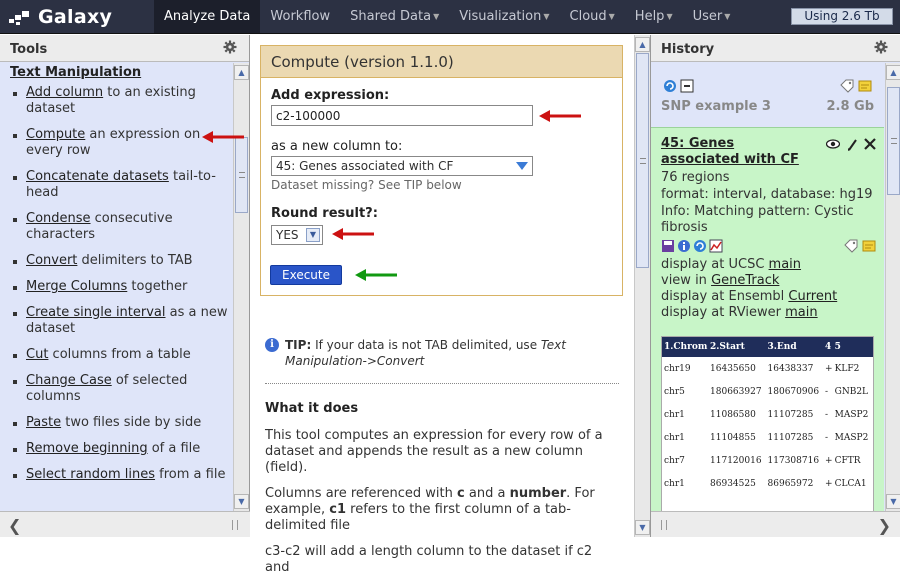 This screenshot has height=586, width=900. Describe the element at coordinates (361, 493) in the screenshot. I see `help-text: Columns are referenced with` at that location.